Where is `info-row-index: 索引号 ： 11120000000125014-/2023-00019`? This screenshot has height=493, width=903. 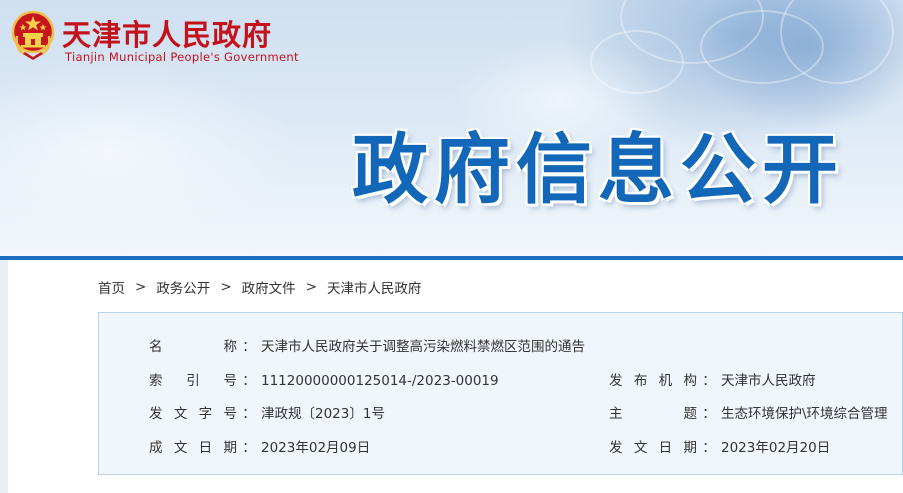 info-row-index: 索引号 ： 11120000000125014-/2023-00019 is located at coordinates (324, 379).